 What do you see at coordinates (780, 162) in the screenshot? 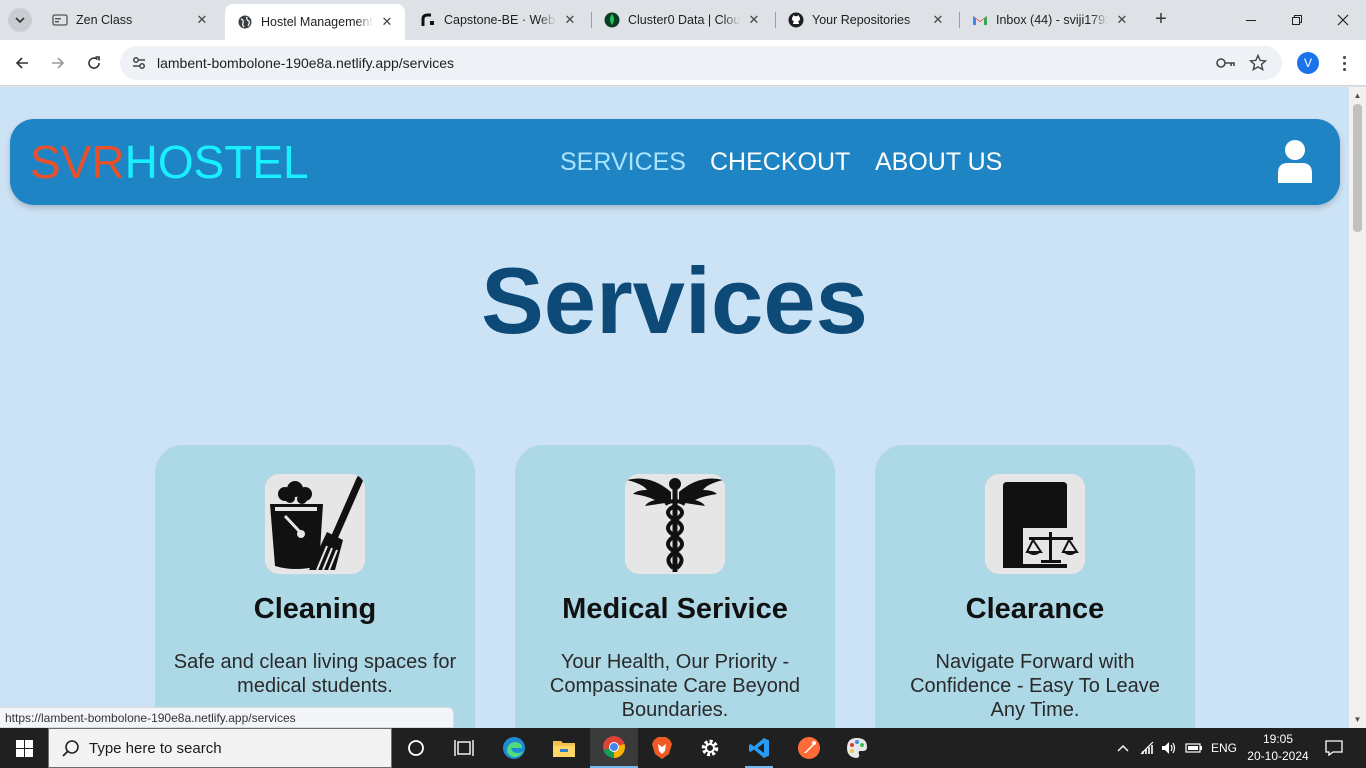
I see `nav-checkout: CHECKOUT` at bounding box center [780, 162].